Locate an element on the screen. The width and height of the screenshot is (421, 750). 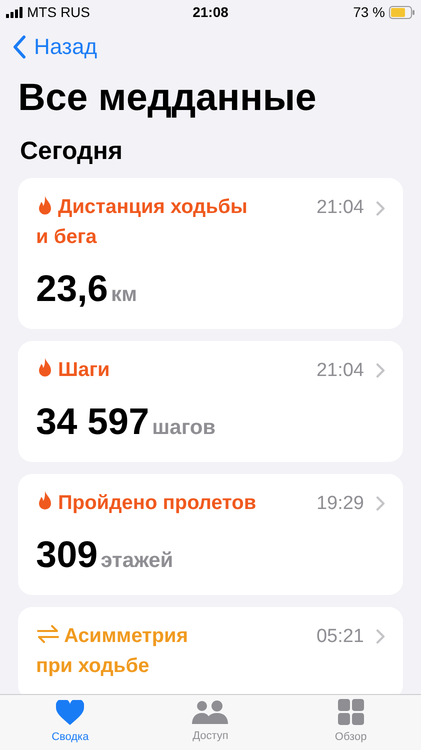
metric-title: Пройдено пролетов is located at coordinates (146, 503).